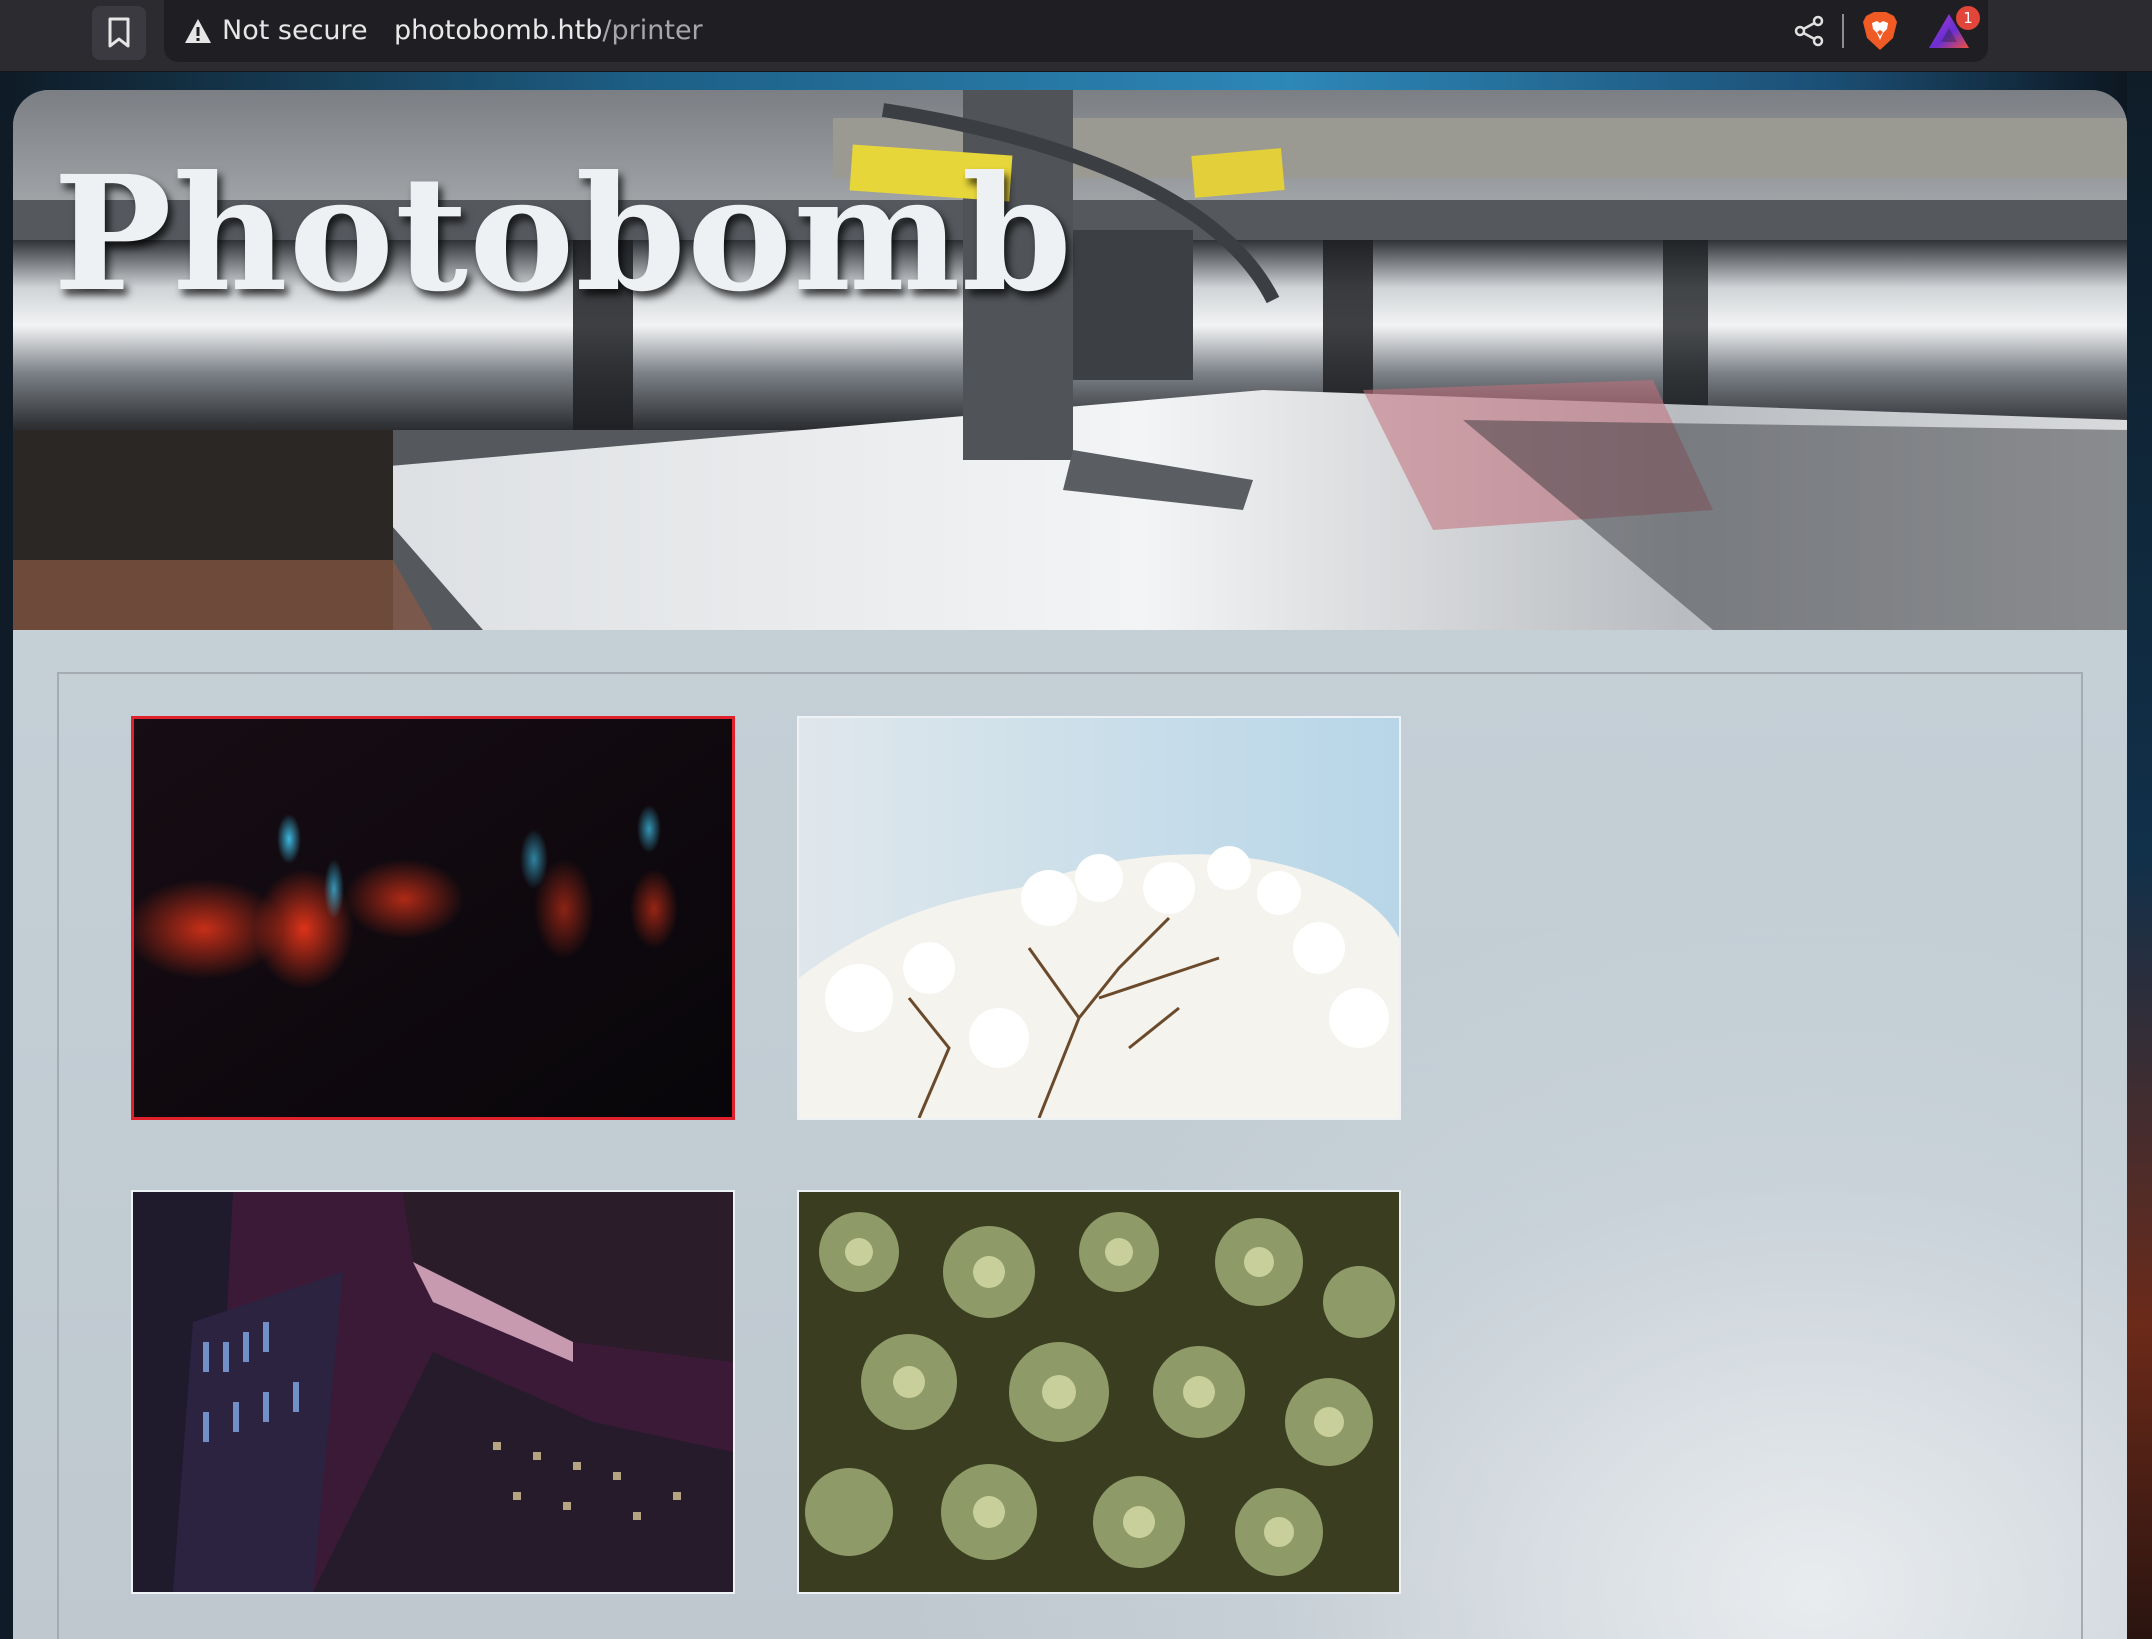  I want to click on address-bar: Not secure photobomb.htb/printer 1, so click(1076, 31).